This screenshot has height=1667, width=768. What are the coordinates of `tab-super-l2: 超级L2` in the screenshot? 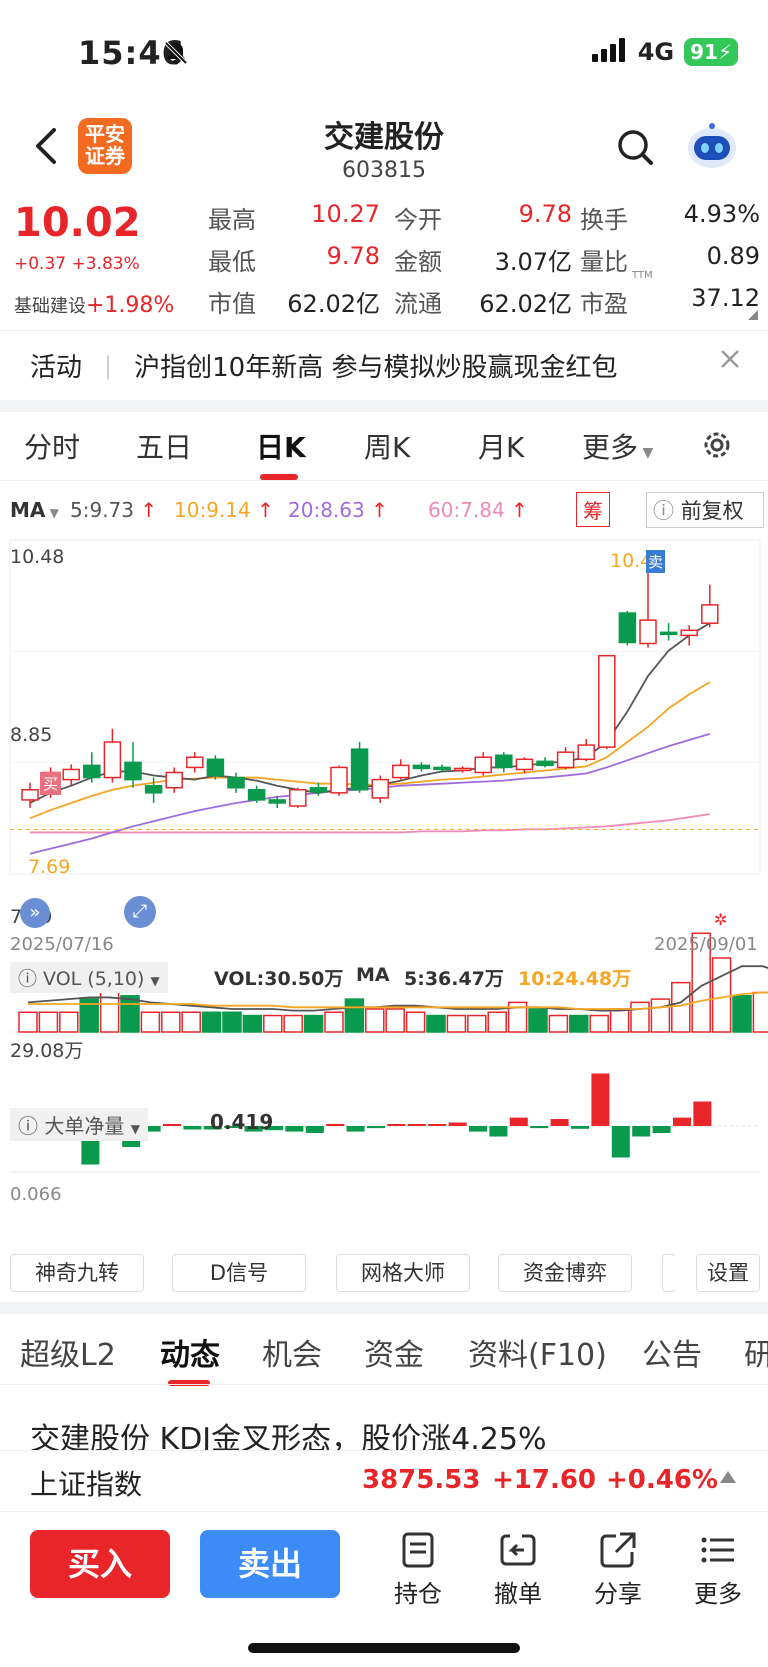 It's located at (68, 1352).